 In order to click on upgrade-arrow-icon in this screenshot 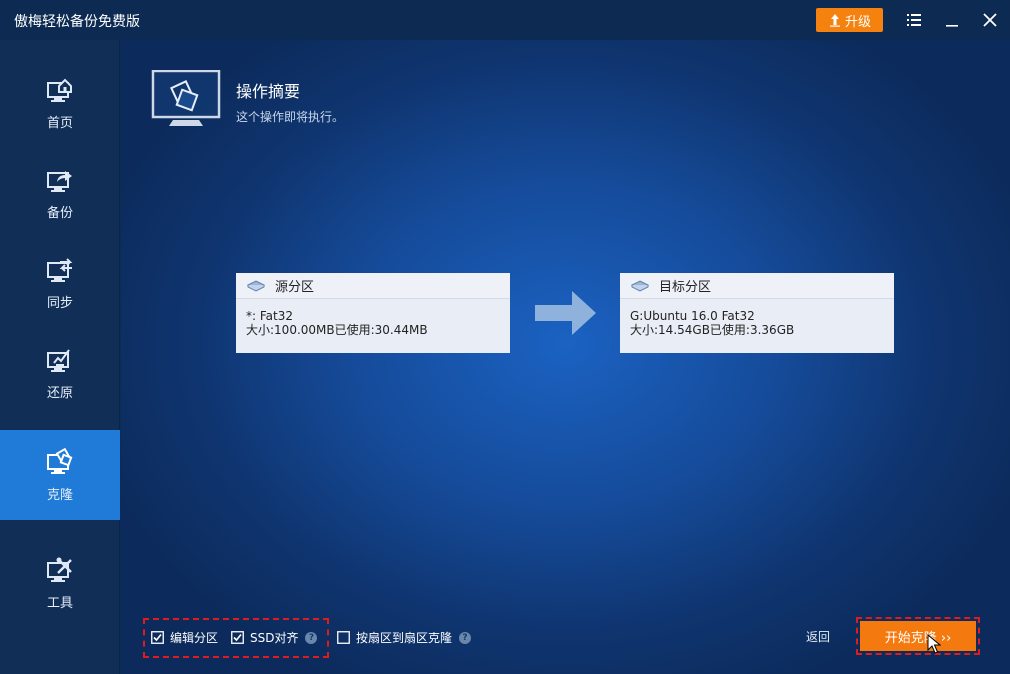, I will do `click(835, 20)`.